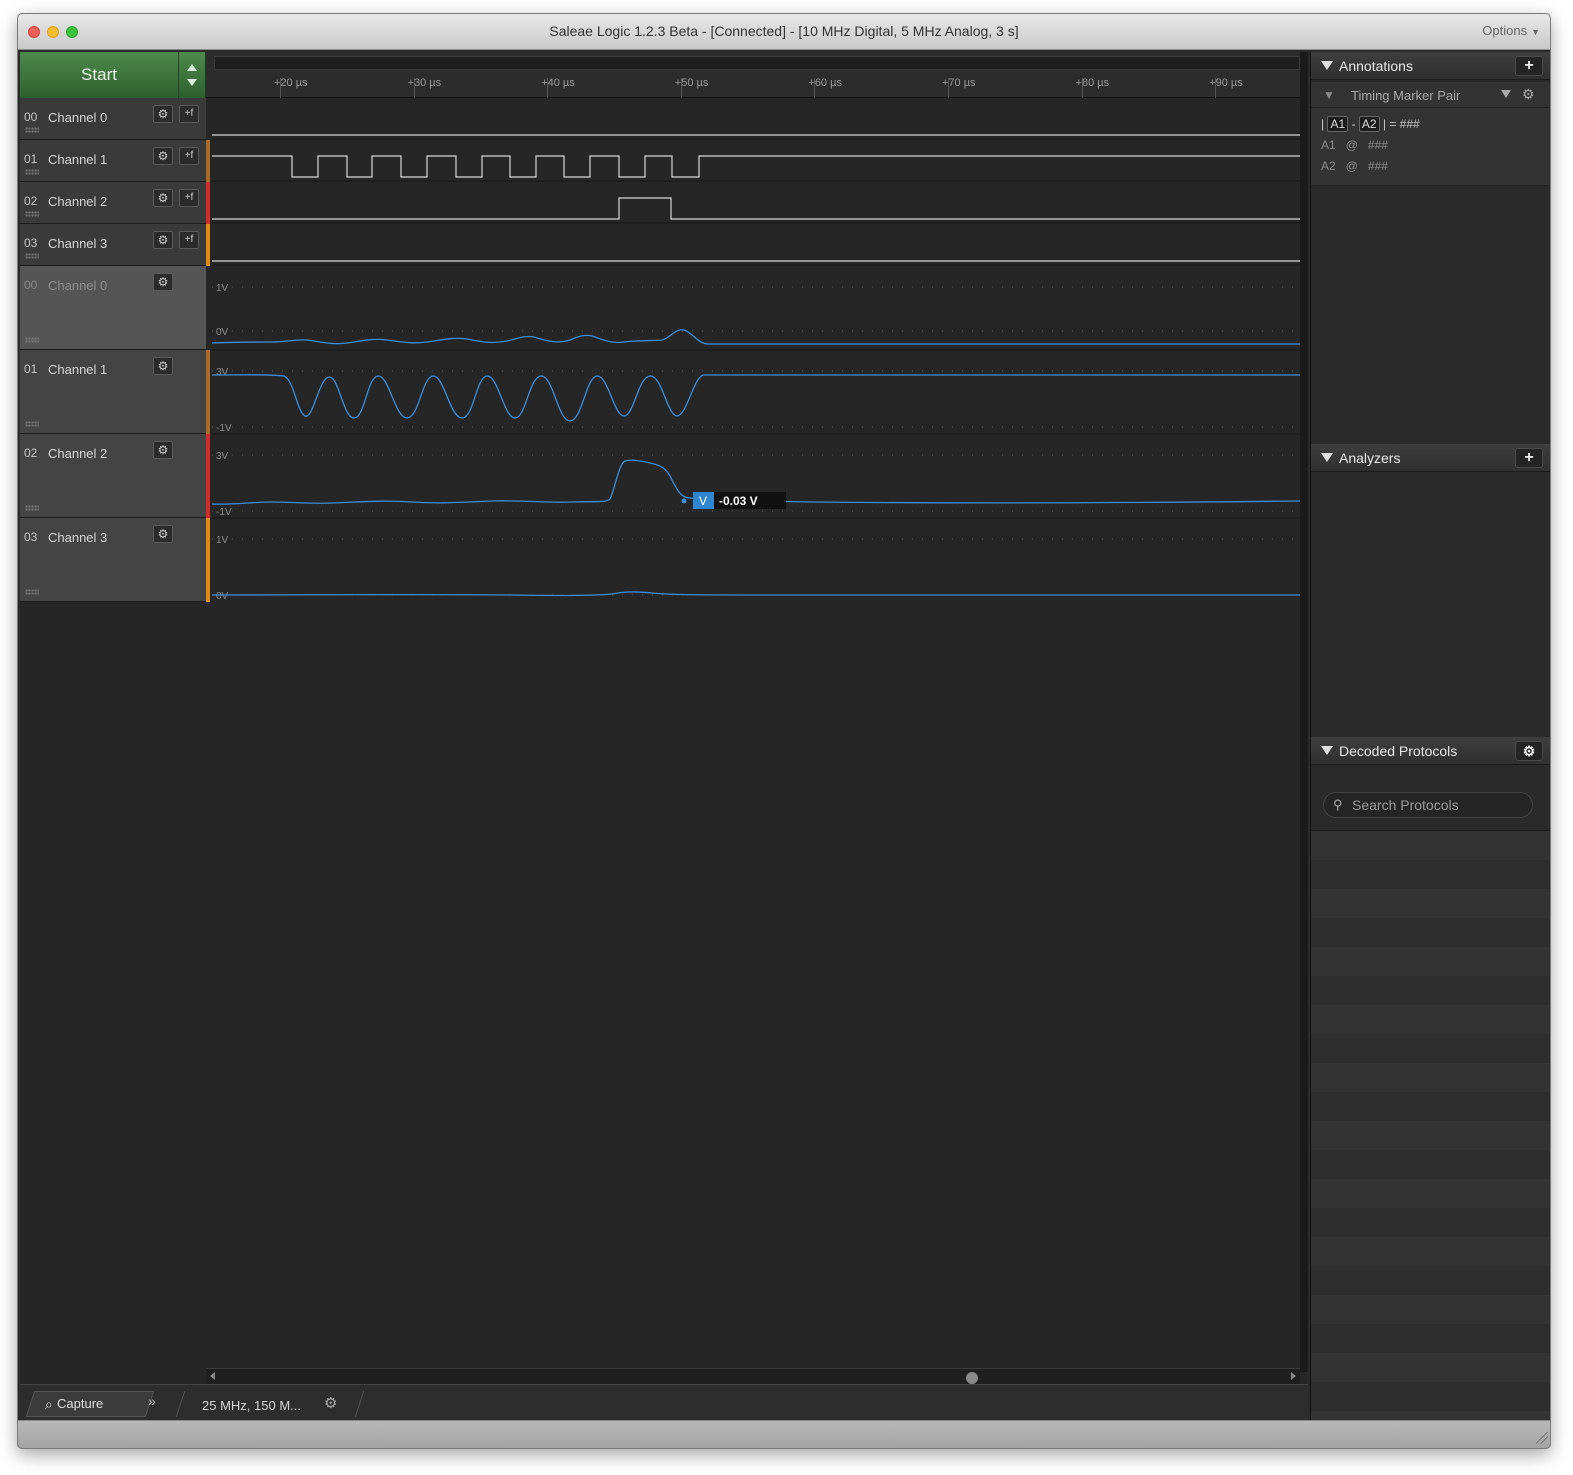 Image resolution: width=1573 pixels, height=1475 pixels. What do you see at coordinates (31, 243) in the screenshot?
I see `channel-number: 03` at bounding box center [31, 243].